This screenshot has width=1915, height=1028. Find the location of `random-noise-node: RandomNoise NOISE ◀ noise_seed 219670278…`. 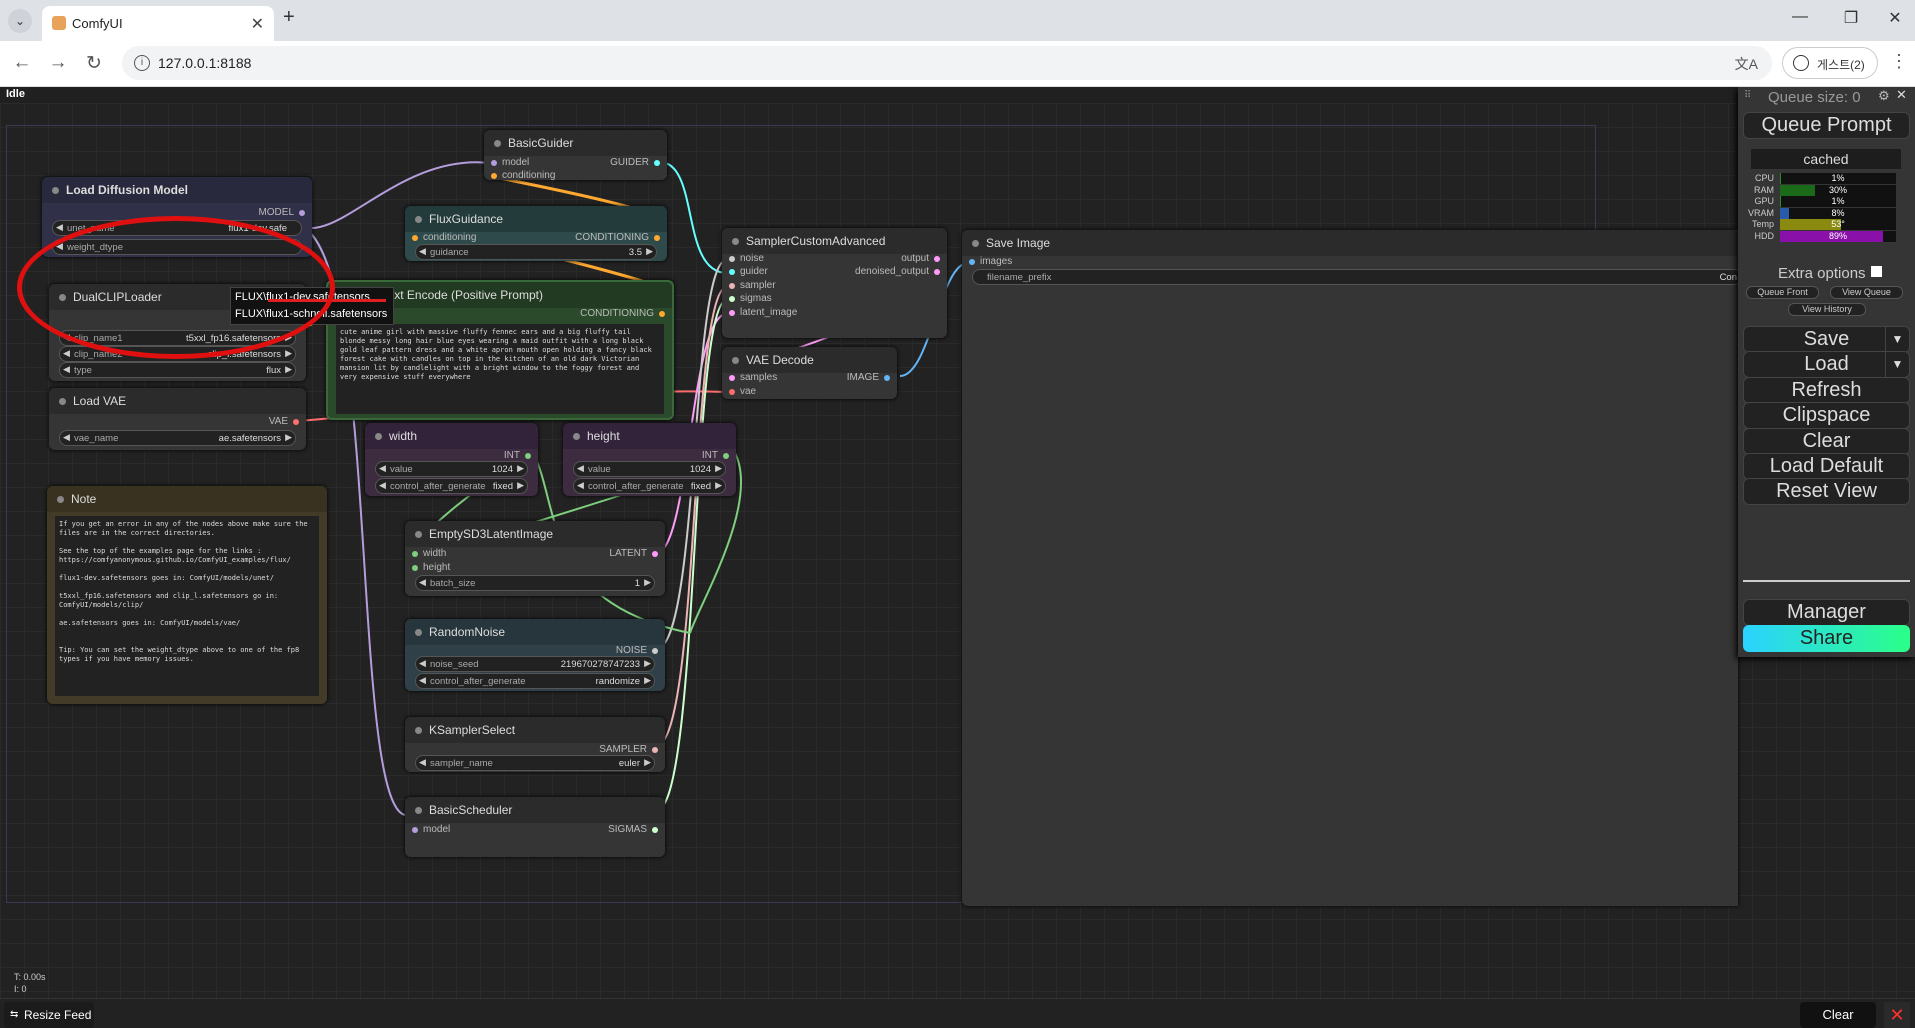

random-noise-node: RandomNoise NOISE ◀ noise_seed 219670278… is located at coordinates (535, 655).